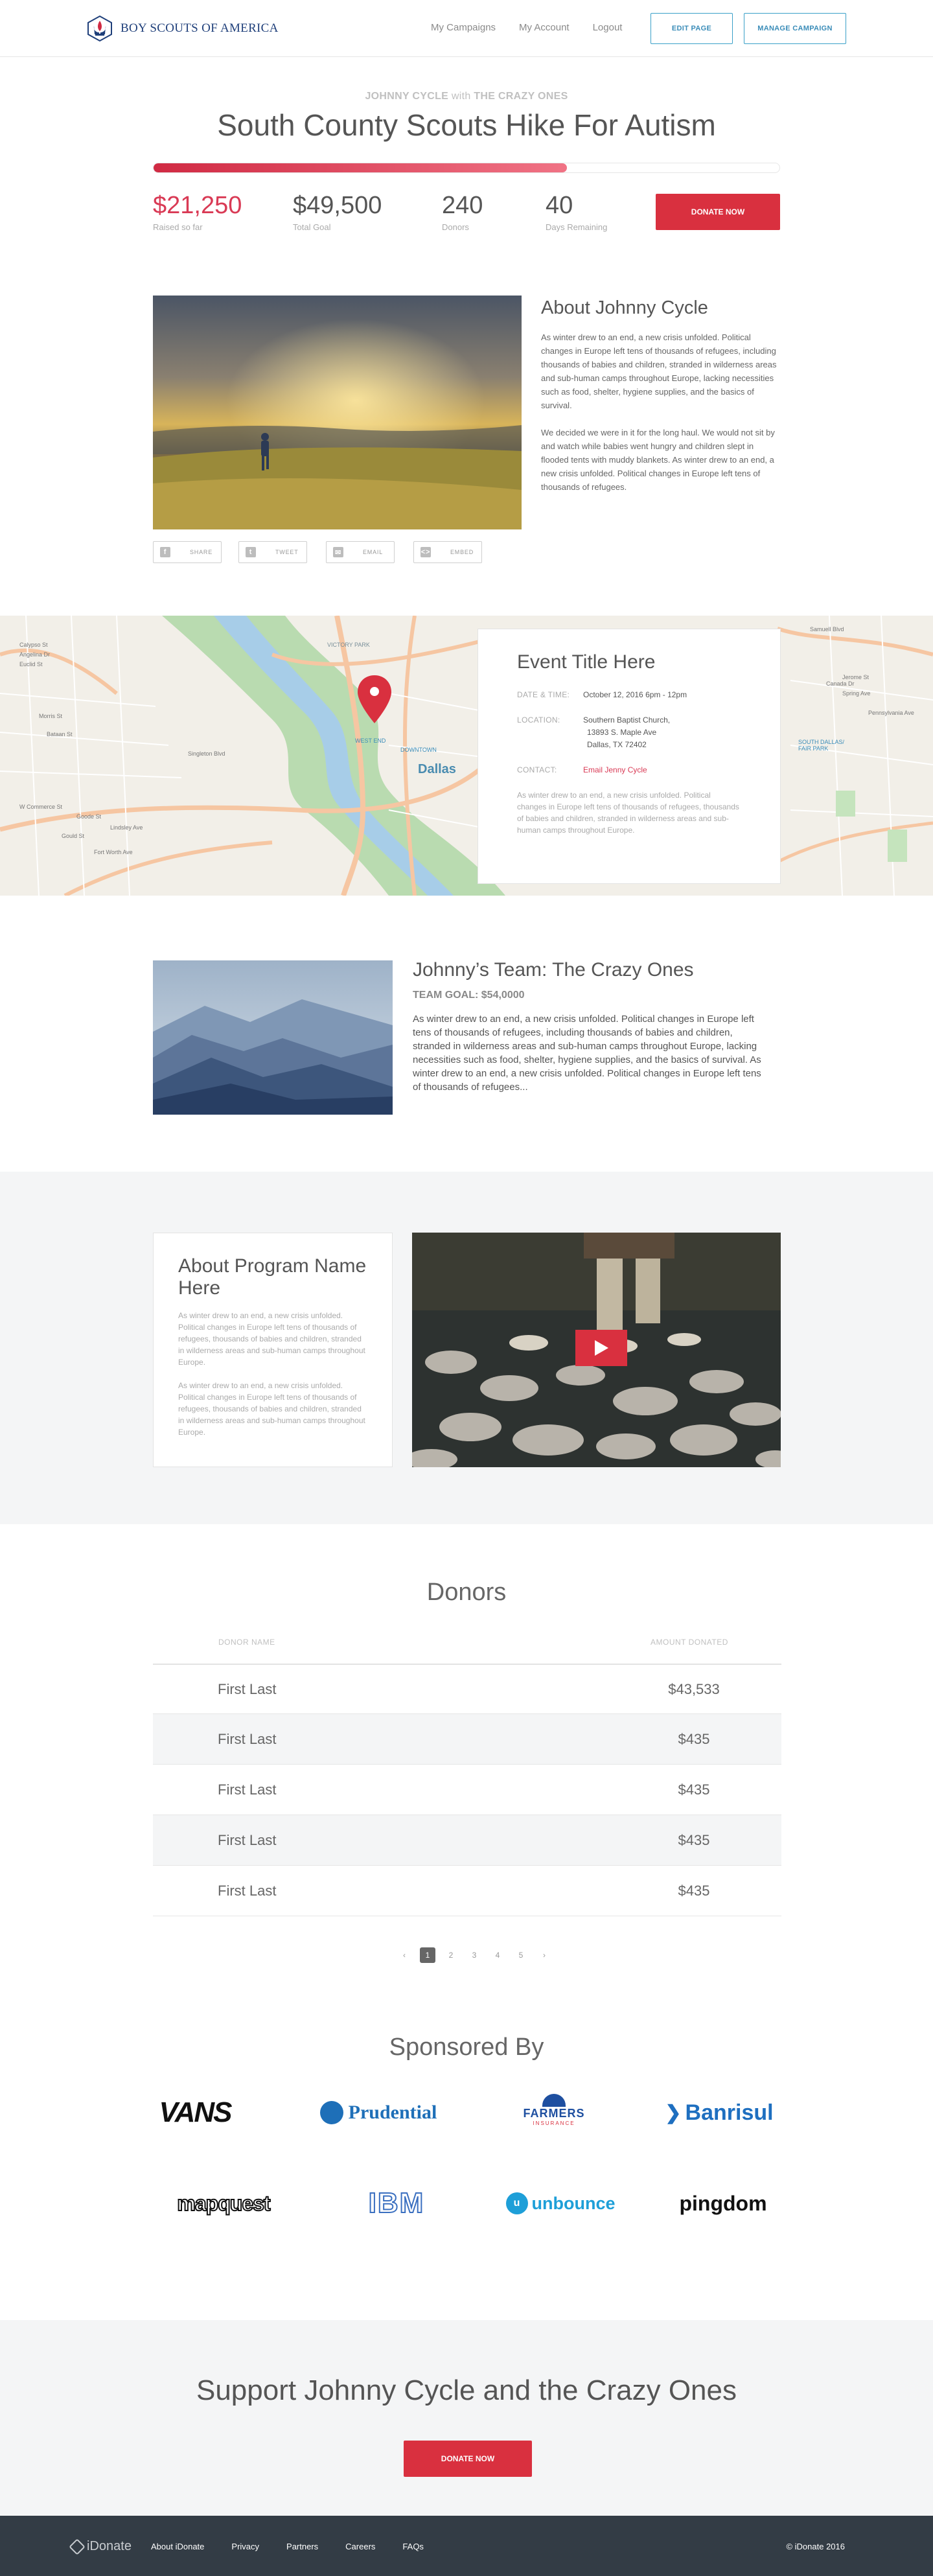 The width and height of the screenshot is (933, 2576). Describe the element at coordinates (404, 1955) in the screenshot. I see `prev-page-button: ‹` at that location.